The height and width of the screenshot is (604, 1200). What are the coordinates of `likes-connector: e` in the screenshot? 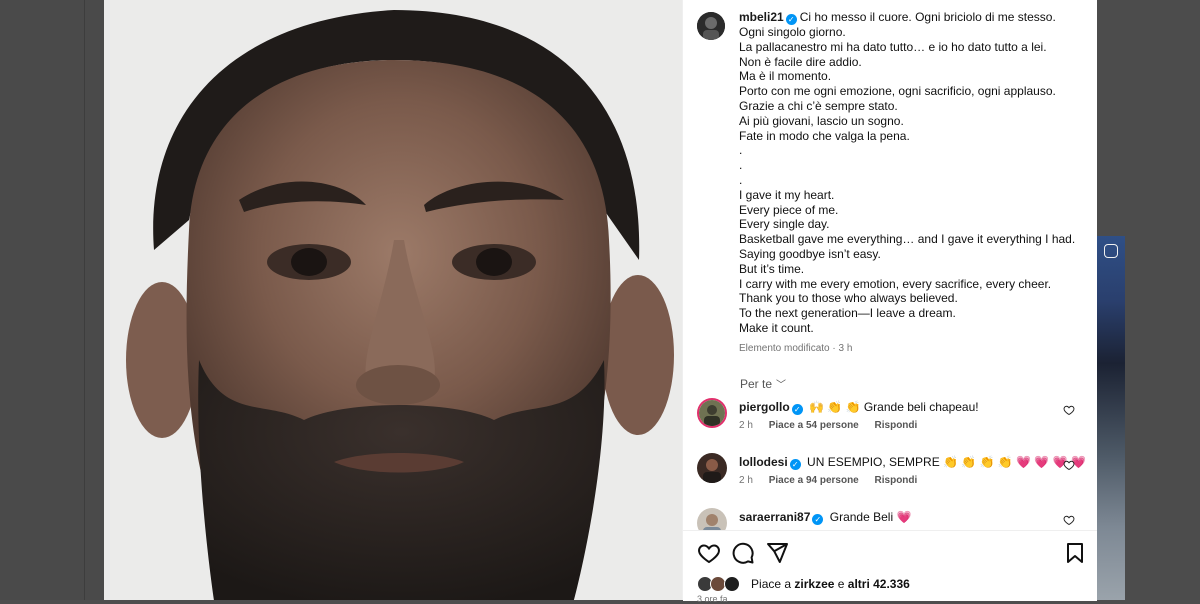 It's located at (841, 584).